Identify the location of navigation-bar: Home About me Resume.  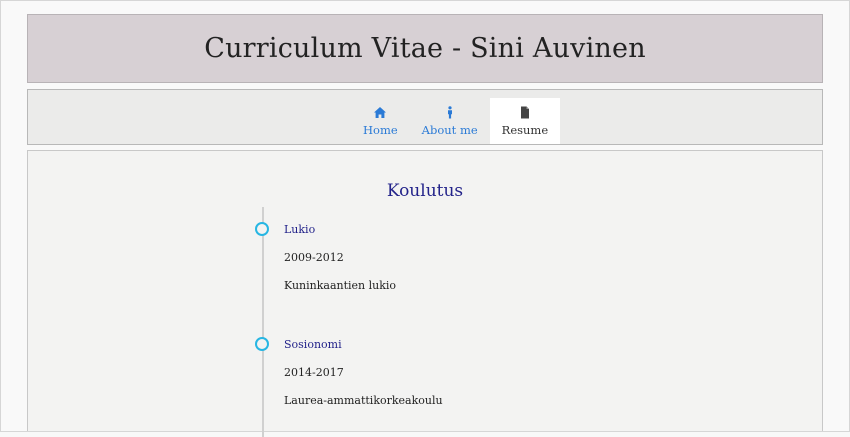
(425, 117).